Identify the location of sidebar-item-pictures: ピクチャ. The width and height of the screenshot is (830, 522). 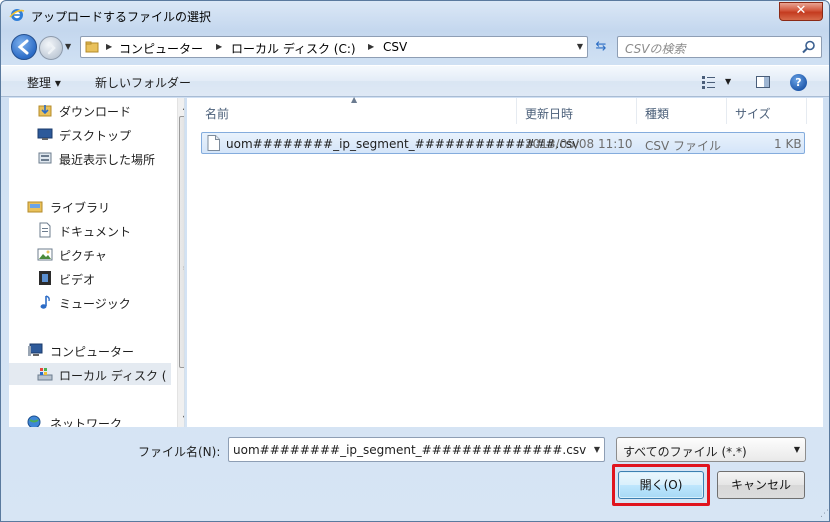
(90, 254).